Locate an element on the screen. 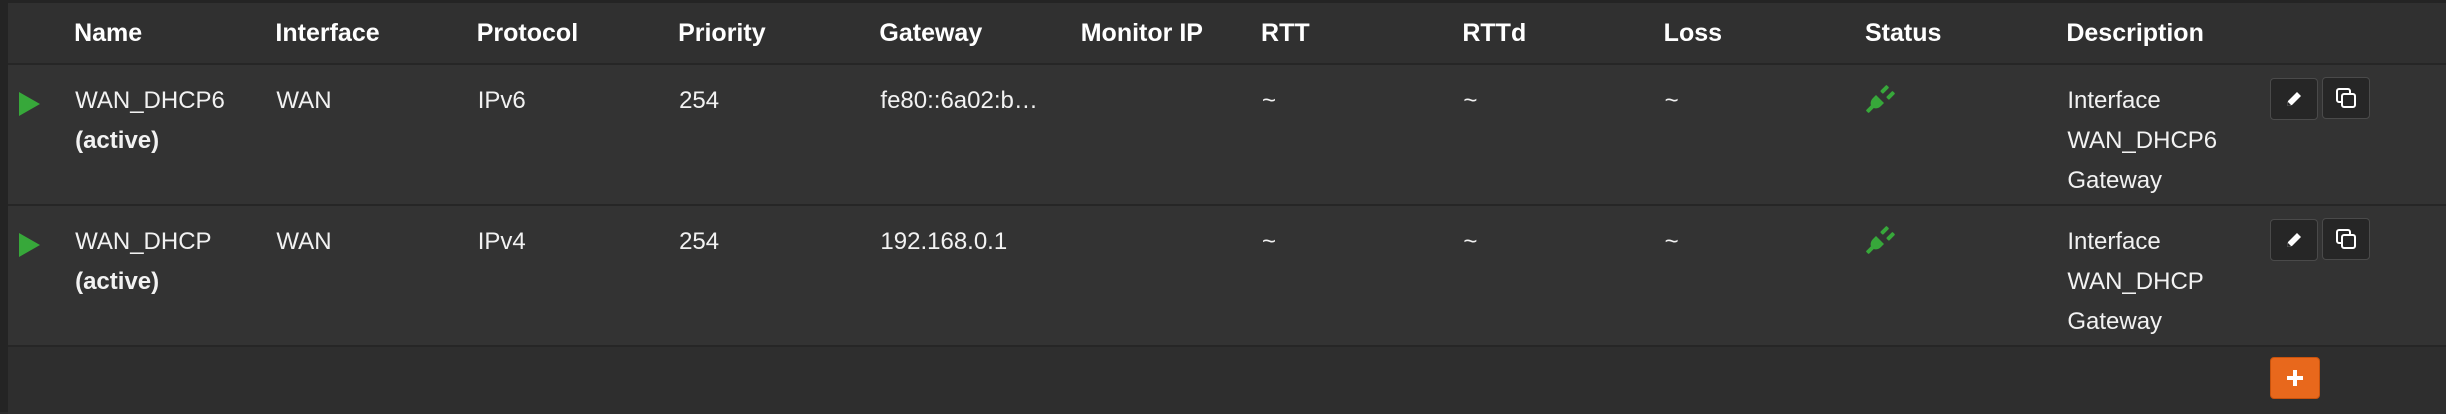 This screenshot has height=414, width=2446. header-rttd: RTTd is located at coordinates (1562, 33).